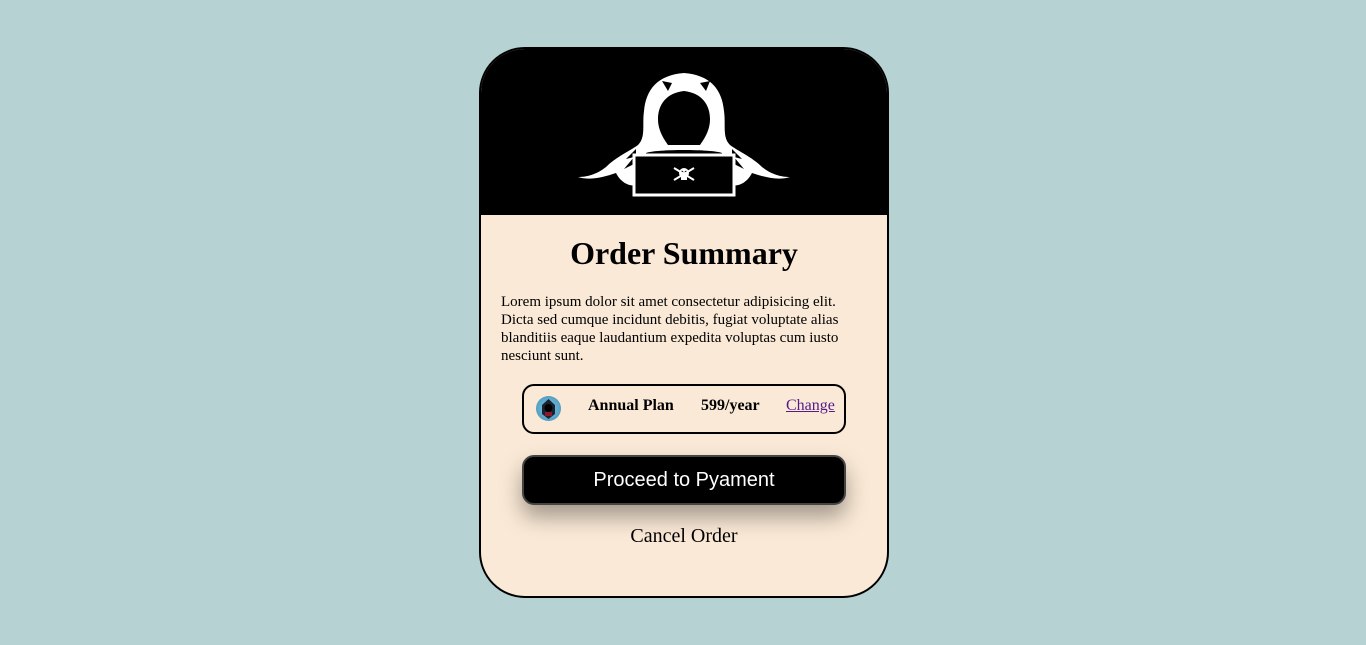 The height and width of the screenshot is (645, 1366). Describe the element at coordinates (684, 409) in the screenshot. I see `plan-summary-box: Annual Plan 599/year Change` at that location.